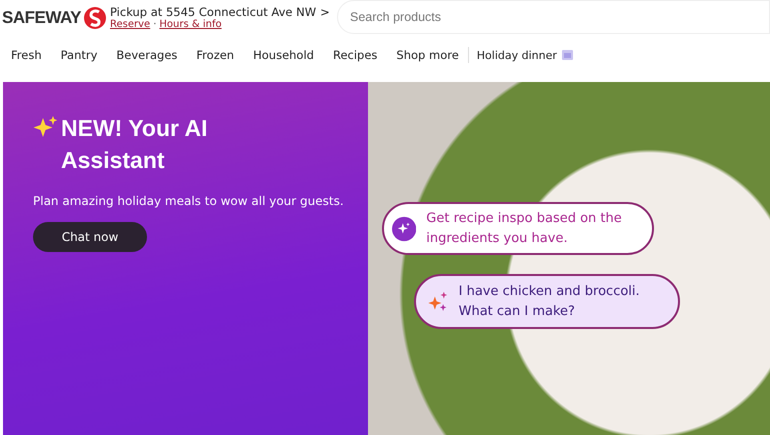 This screenshot has width=770, height=435. What do you see at coordinates (90, 237) in the screenshot?
I see `chat-now-button: Chat now` at bounding box center [90, 237].